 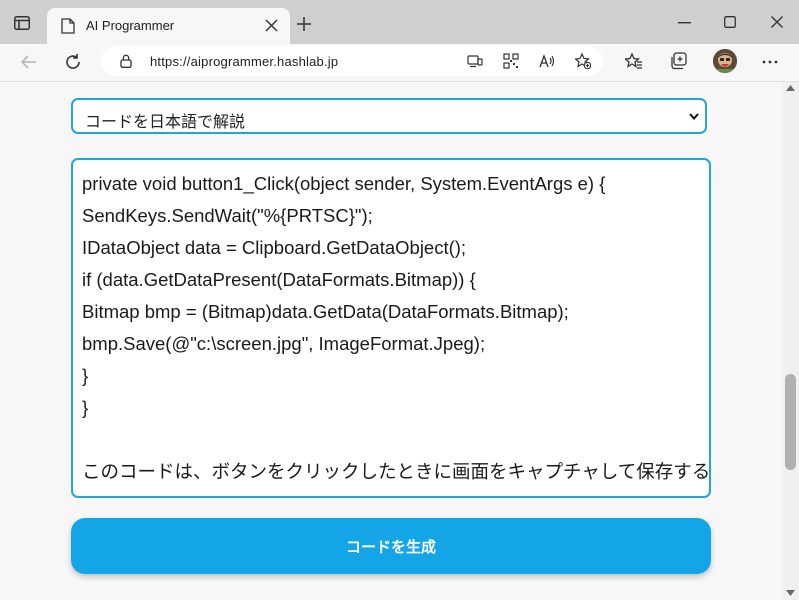 What do you see at coordinates (790, 422) in the screenshot?
I see `scrollbar-thumb` at bounding box center [790, 422].